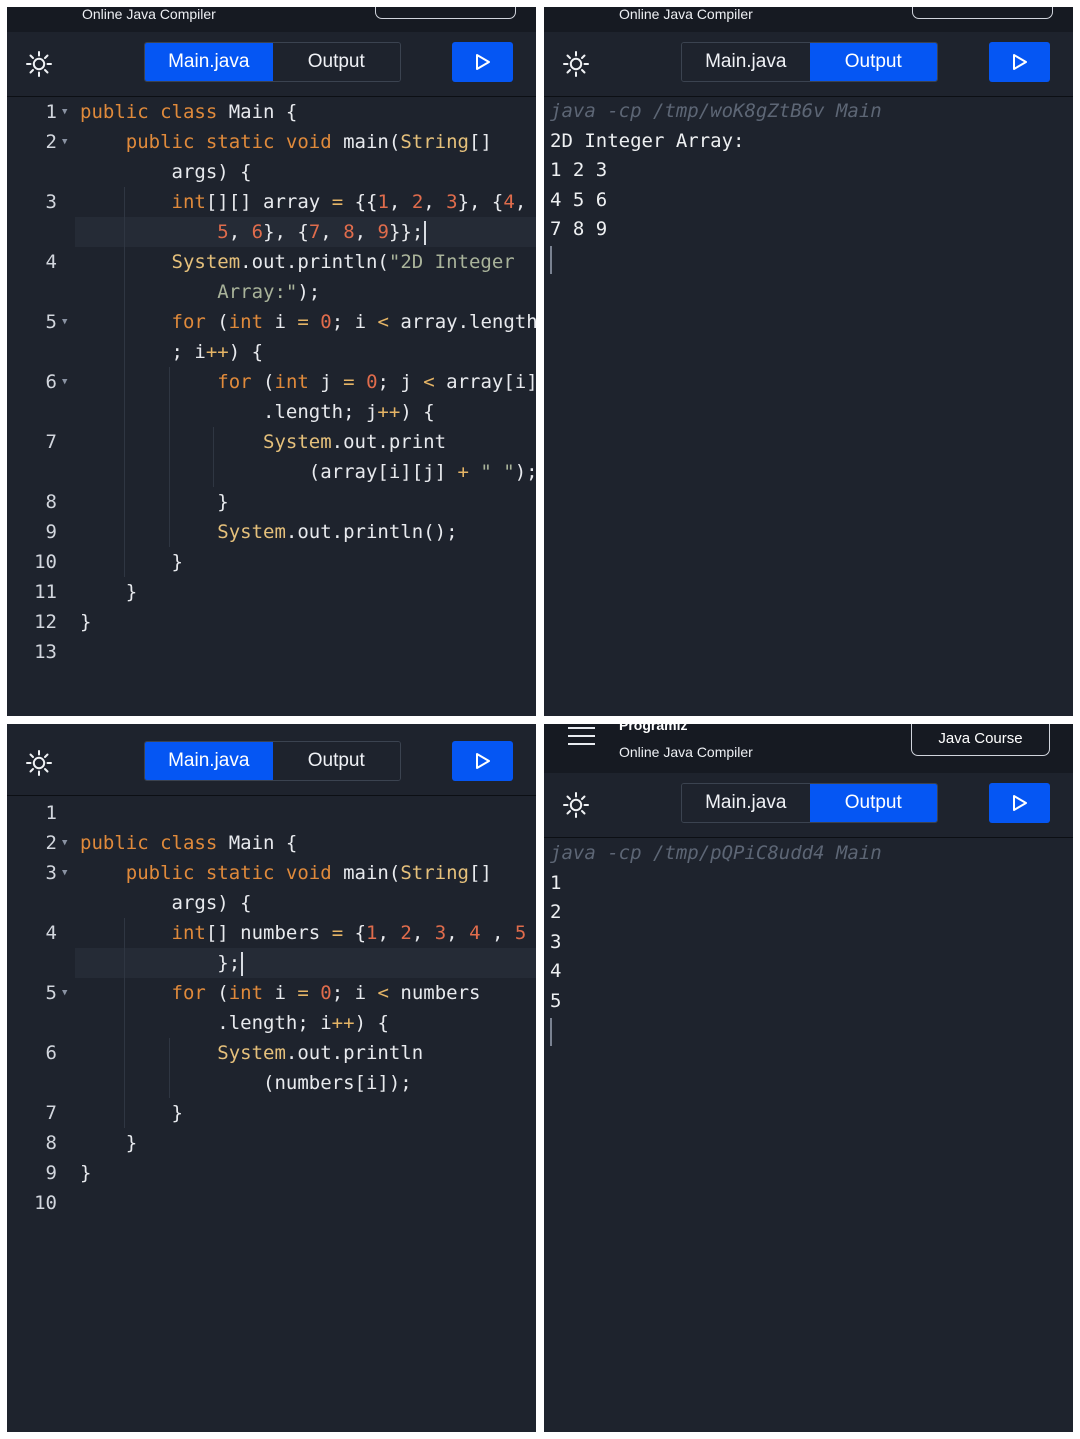 This screenshot has height=1439, width=1080. I want to click on code-line: Array:");, so click(271, 292).